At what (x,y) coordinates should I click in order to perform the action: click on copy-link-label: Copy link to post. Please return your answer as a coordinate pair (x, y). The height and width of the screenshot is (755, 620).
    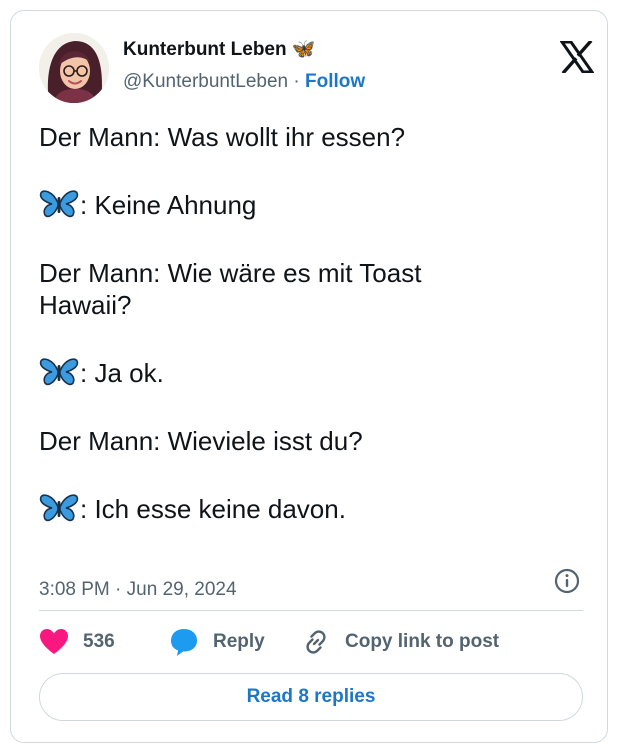
    Looking at the image, I should click on (422, 641).